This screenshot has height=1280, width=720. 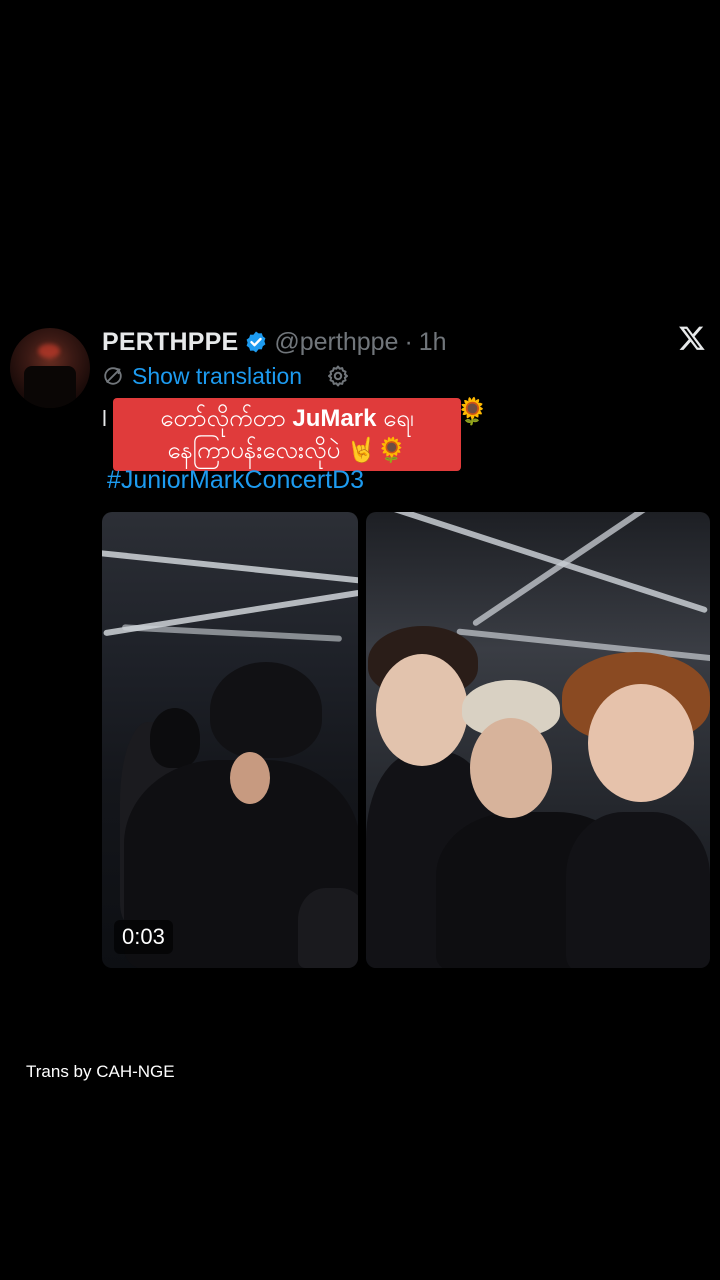 I want to click on gear-icon, so click(x=338, y=376).